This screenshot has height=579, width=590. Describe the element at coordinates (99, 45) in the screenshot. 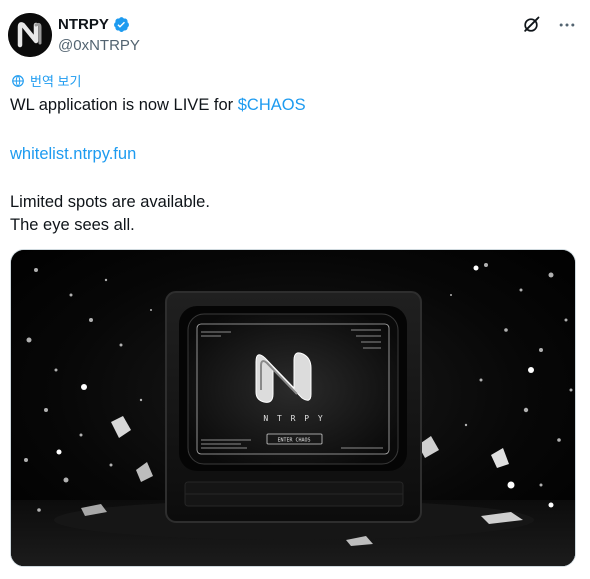

I see `handle: @0xNTRPY` at that location.